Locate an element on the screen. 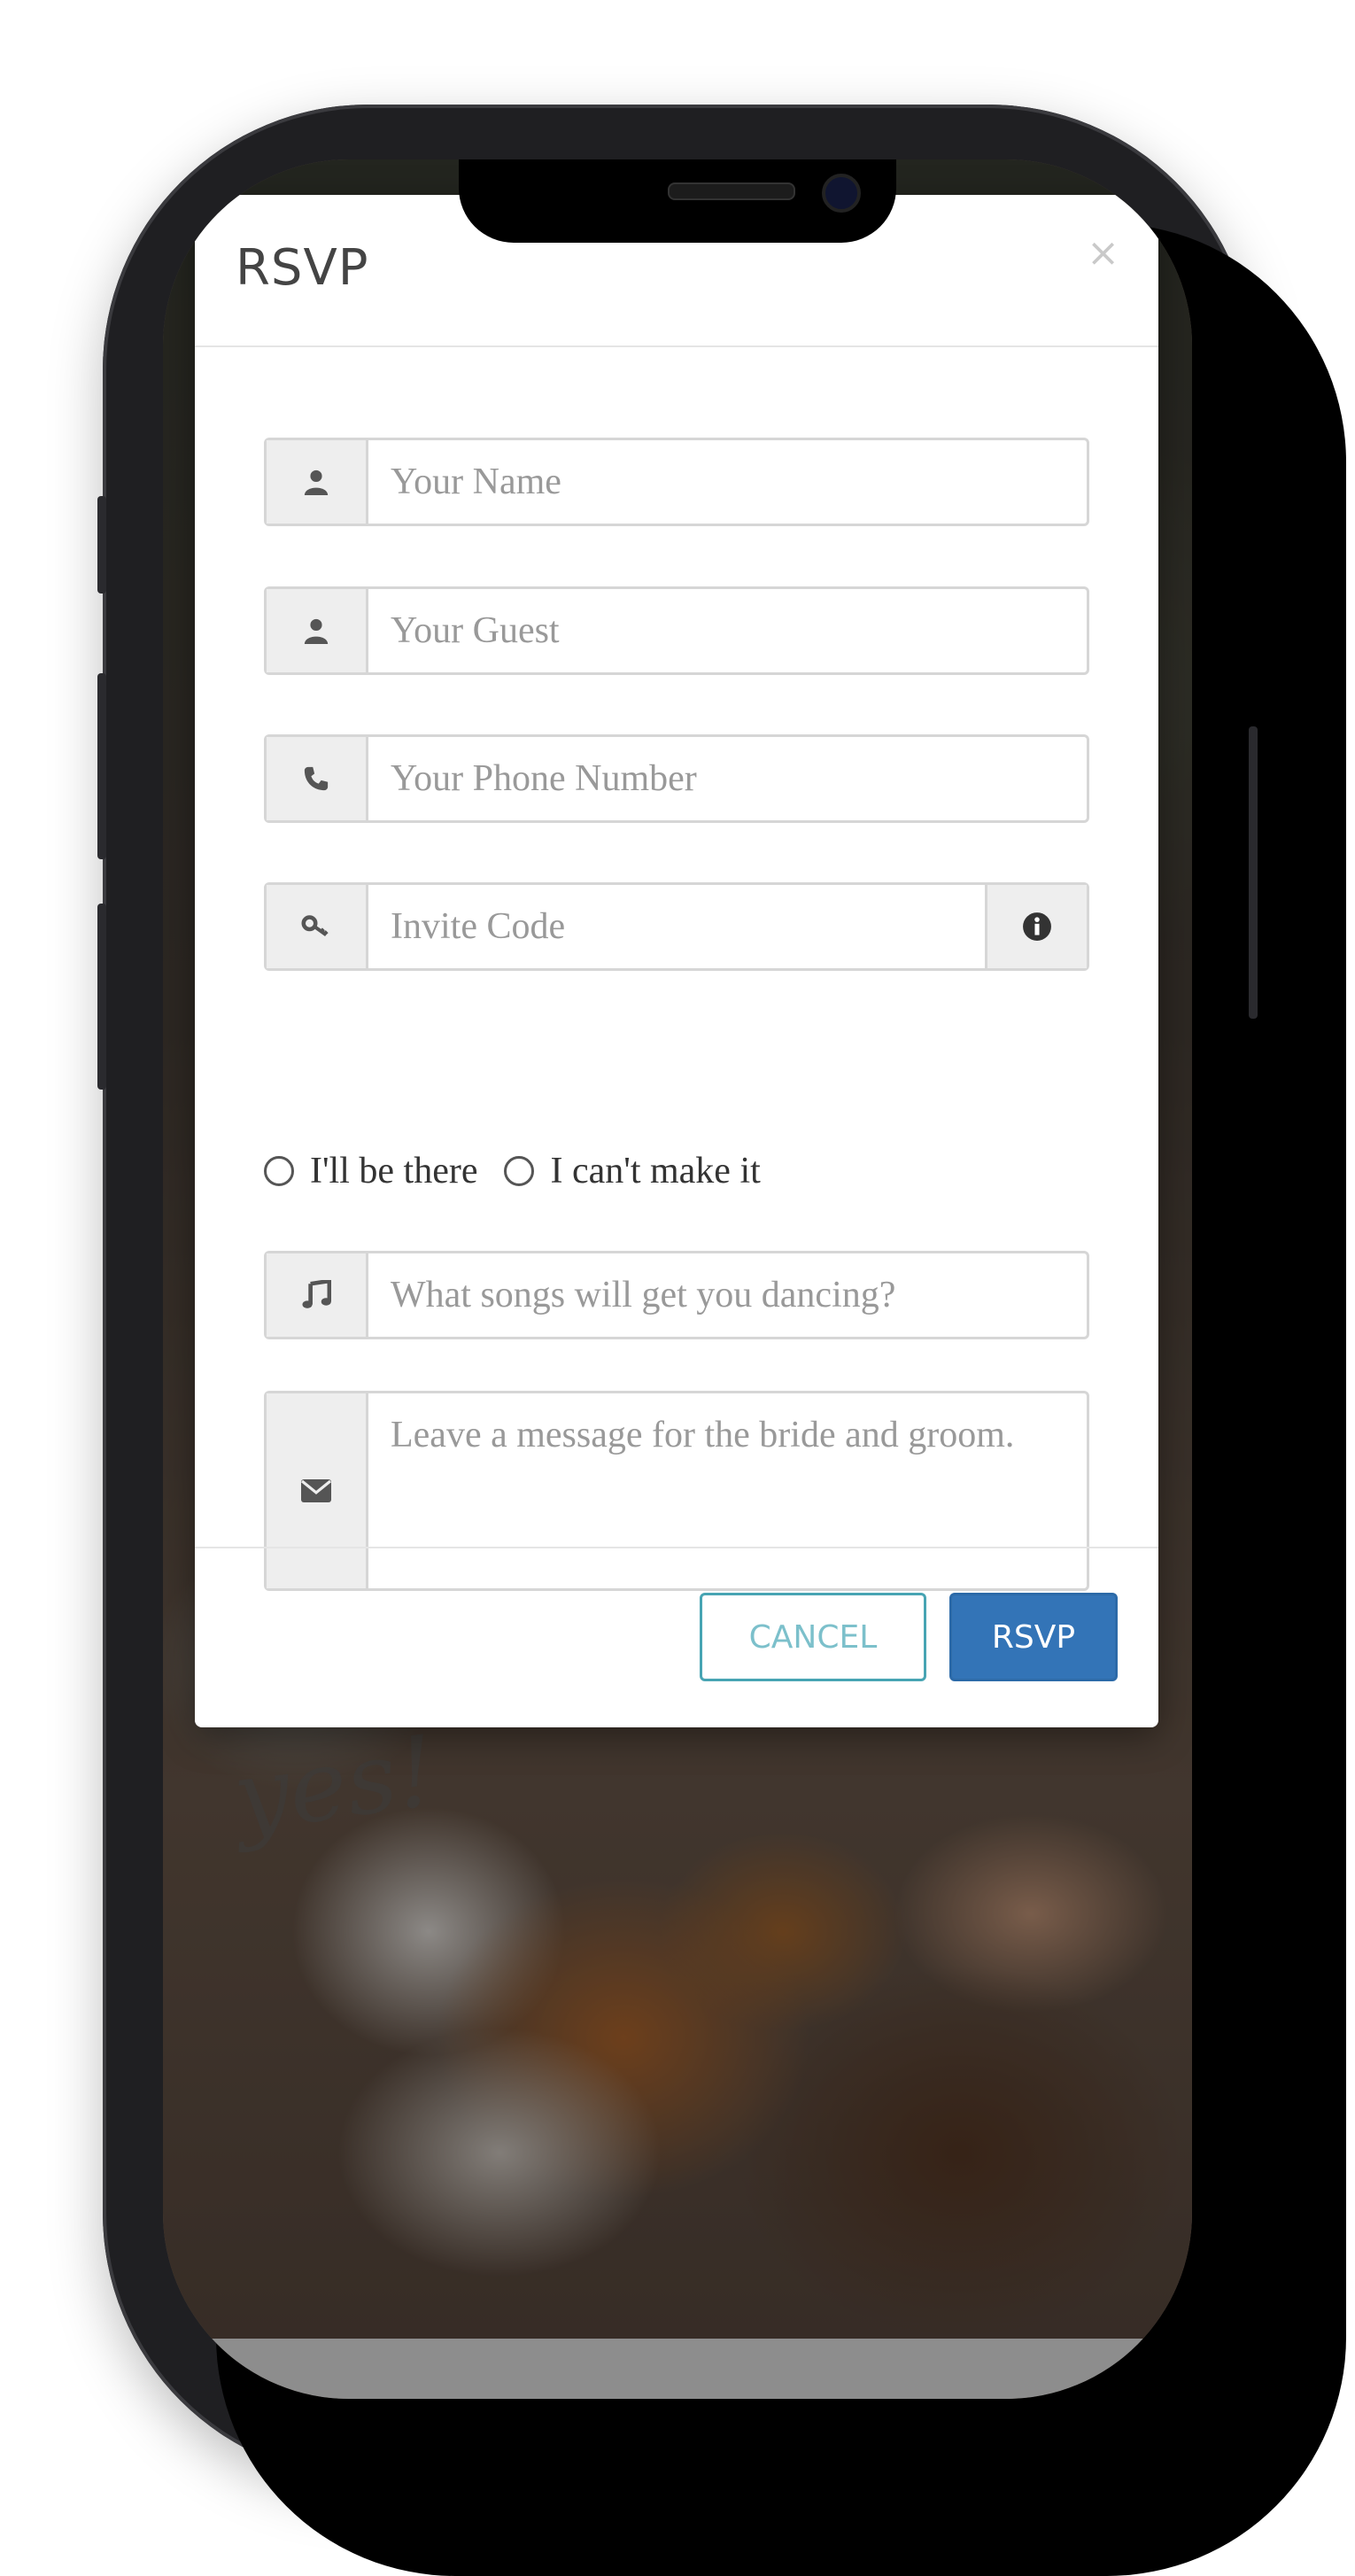 This screenshot has height=2576, width=1355. invite-code-field-group is located at coordinates (676, 926).